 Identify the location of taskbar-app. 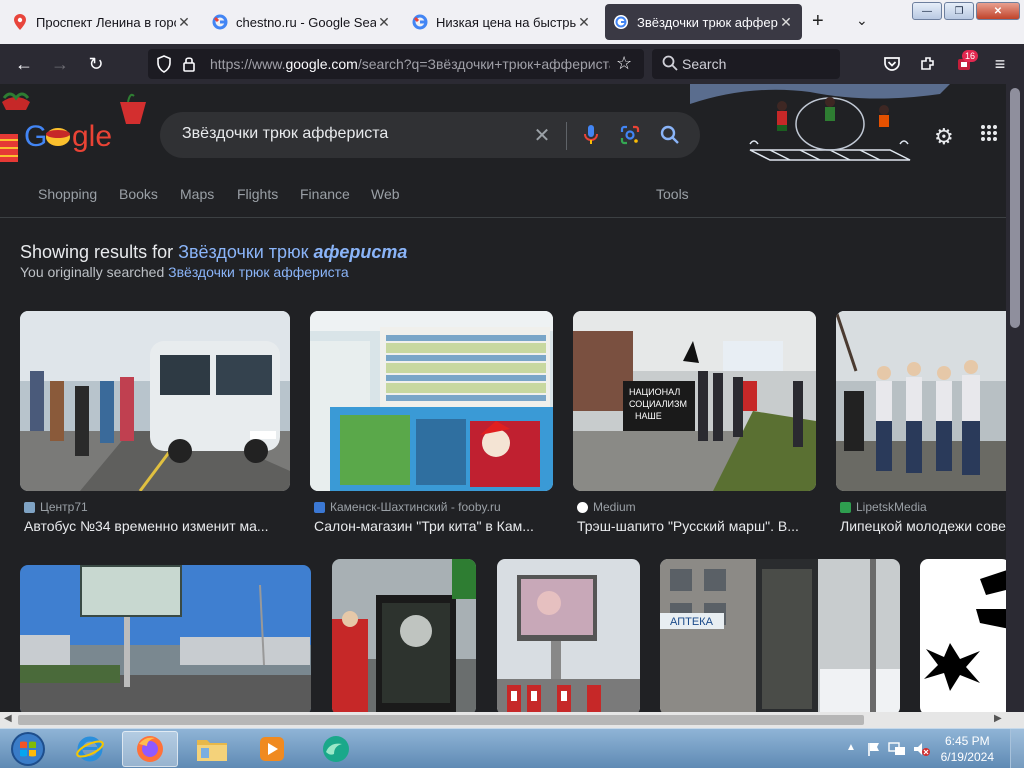
(336, 749).